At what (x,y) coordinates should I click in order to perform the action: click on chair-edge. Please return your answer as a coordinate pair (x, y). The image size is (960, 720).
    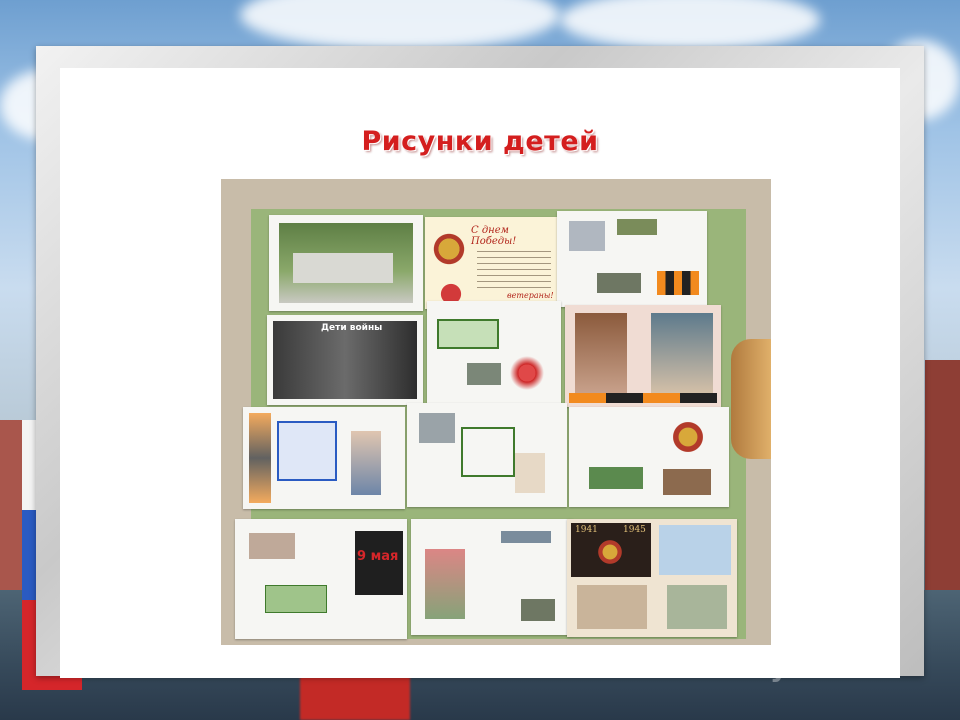
    Looking at the image, I should click on (751, 399).